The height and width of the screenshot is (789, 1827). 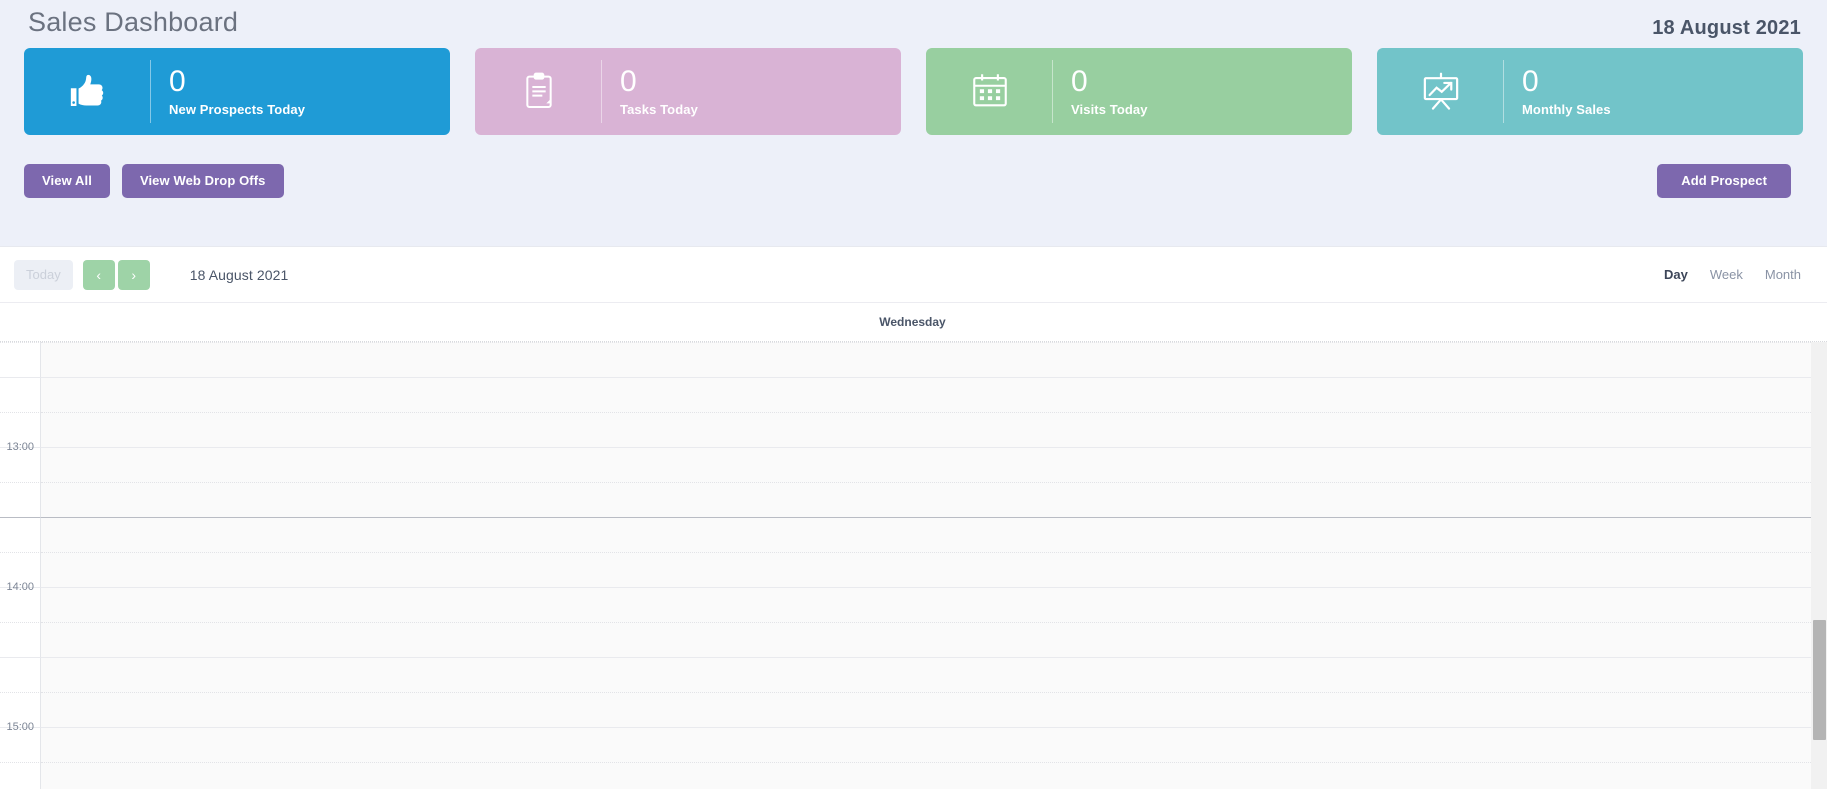 What do you see at coordinates (1726, 28) in the screenshot?
I see `header-date: 18 August 2021` at bounding box center [1726, 28].